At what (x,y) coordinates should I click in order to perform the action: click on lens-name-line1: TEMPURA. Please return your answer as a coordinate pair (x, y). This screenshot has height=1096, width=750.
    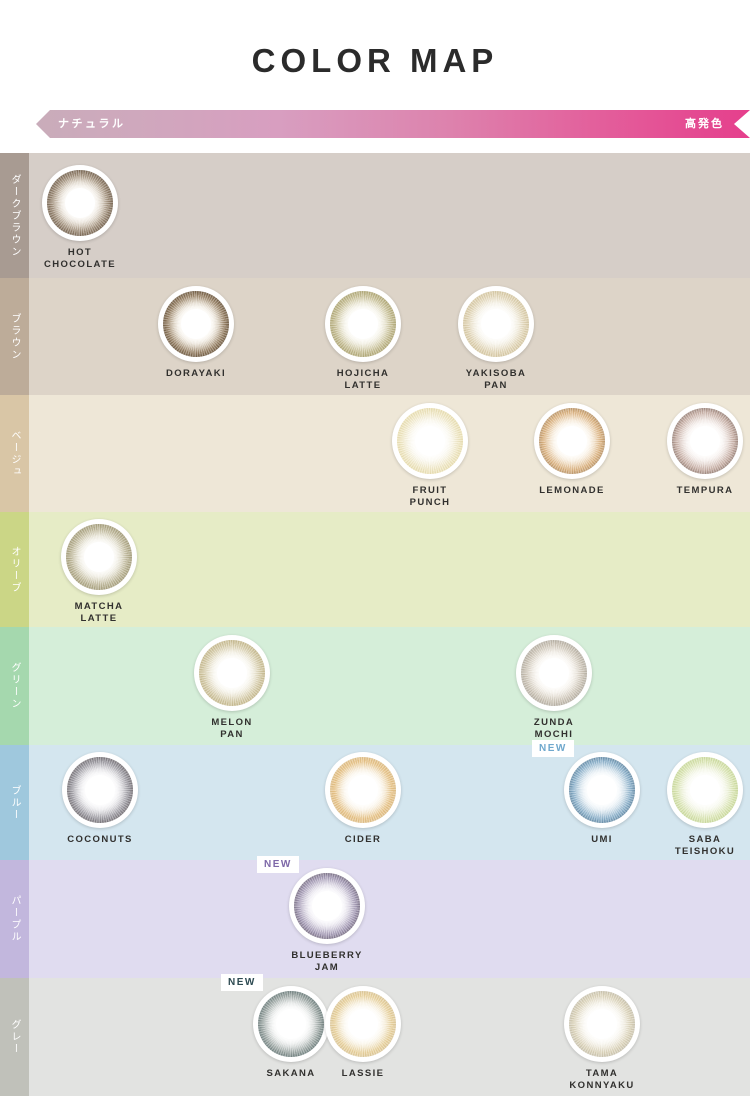
    Looking at the image, I should click on (705, 490).